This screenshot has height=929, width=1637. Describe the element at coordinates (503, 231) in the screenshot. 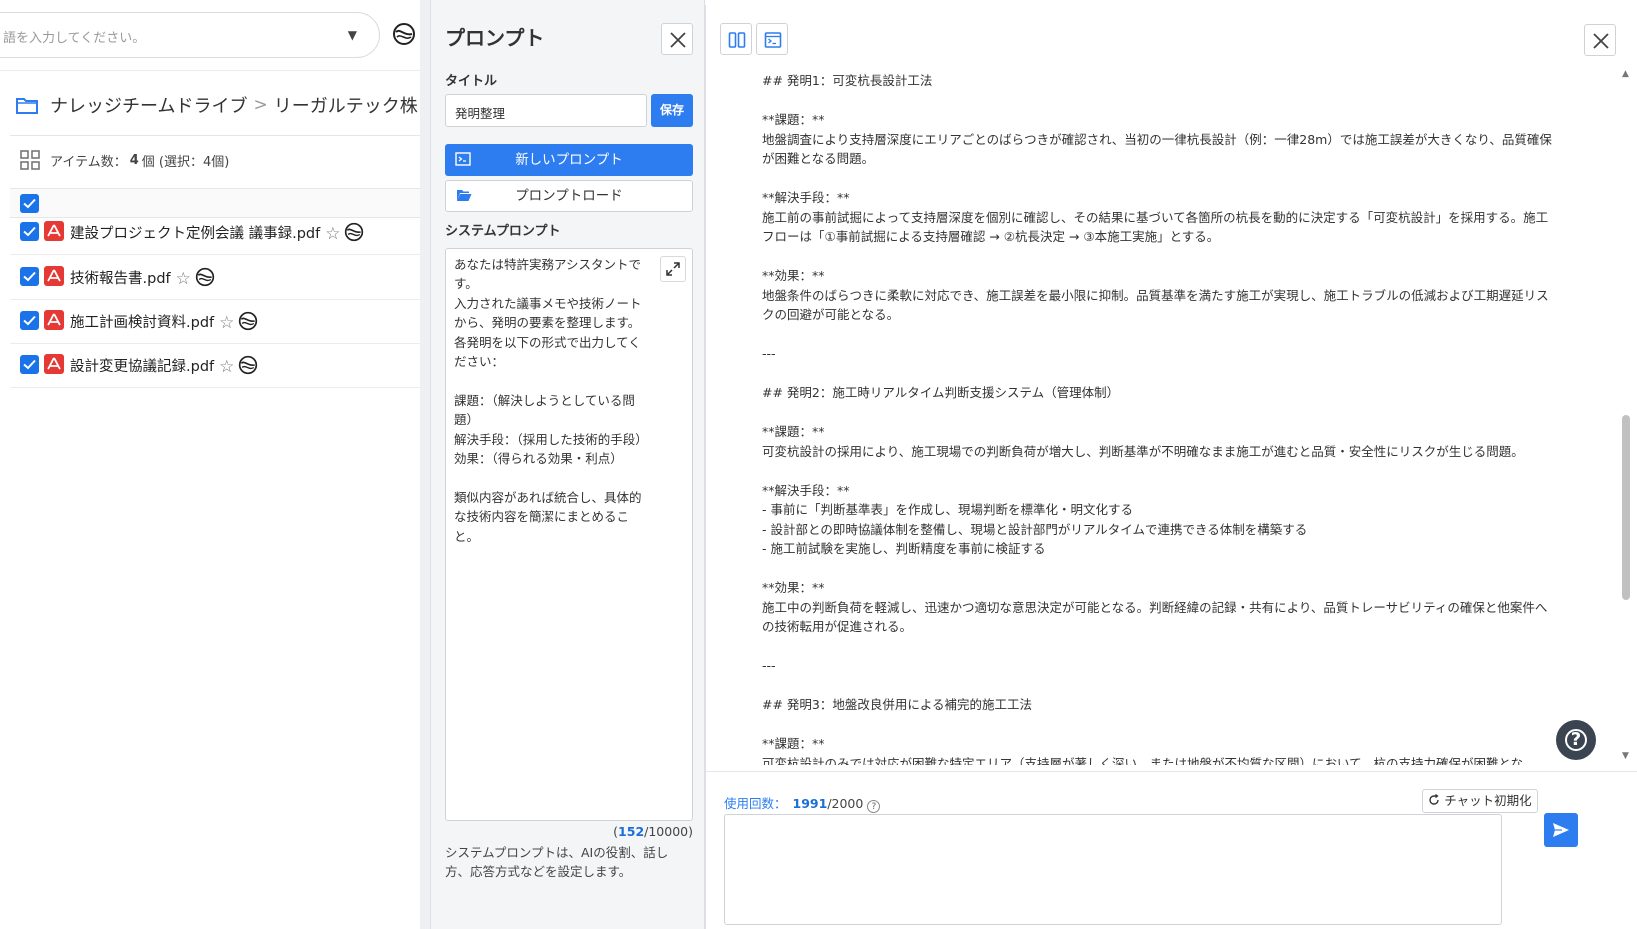

I see `system-prompt-label: システムプロンプト` at that location.